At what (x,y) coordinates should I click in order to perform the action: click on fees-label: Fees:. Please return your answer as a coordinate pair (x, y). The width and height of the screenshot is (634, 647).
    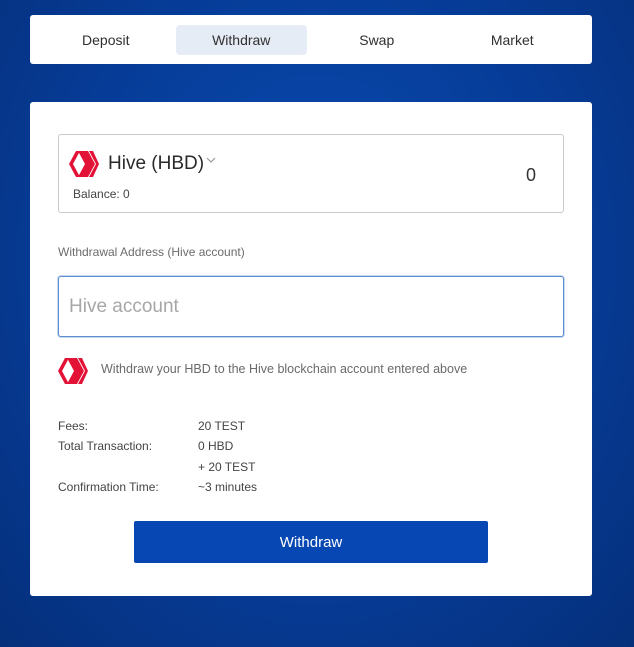
    Looking at the image, I should click on (73, 426).